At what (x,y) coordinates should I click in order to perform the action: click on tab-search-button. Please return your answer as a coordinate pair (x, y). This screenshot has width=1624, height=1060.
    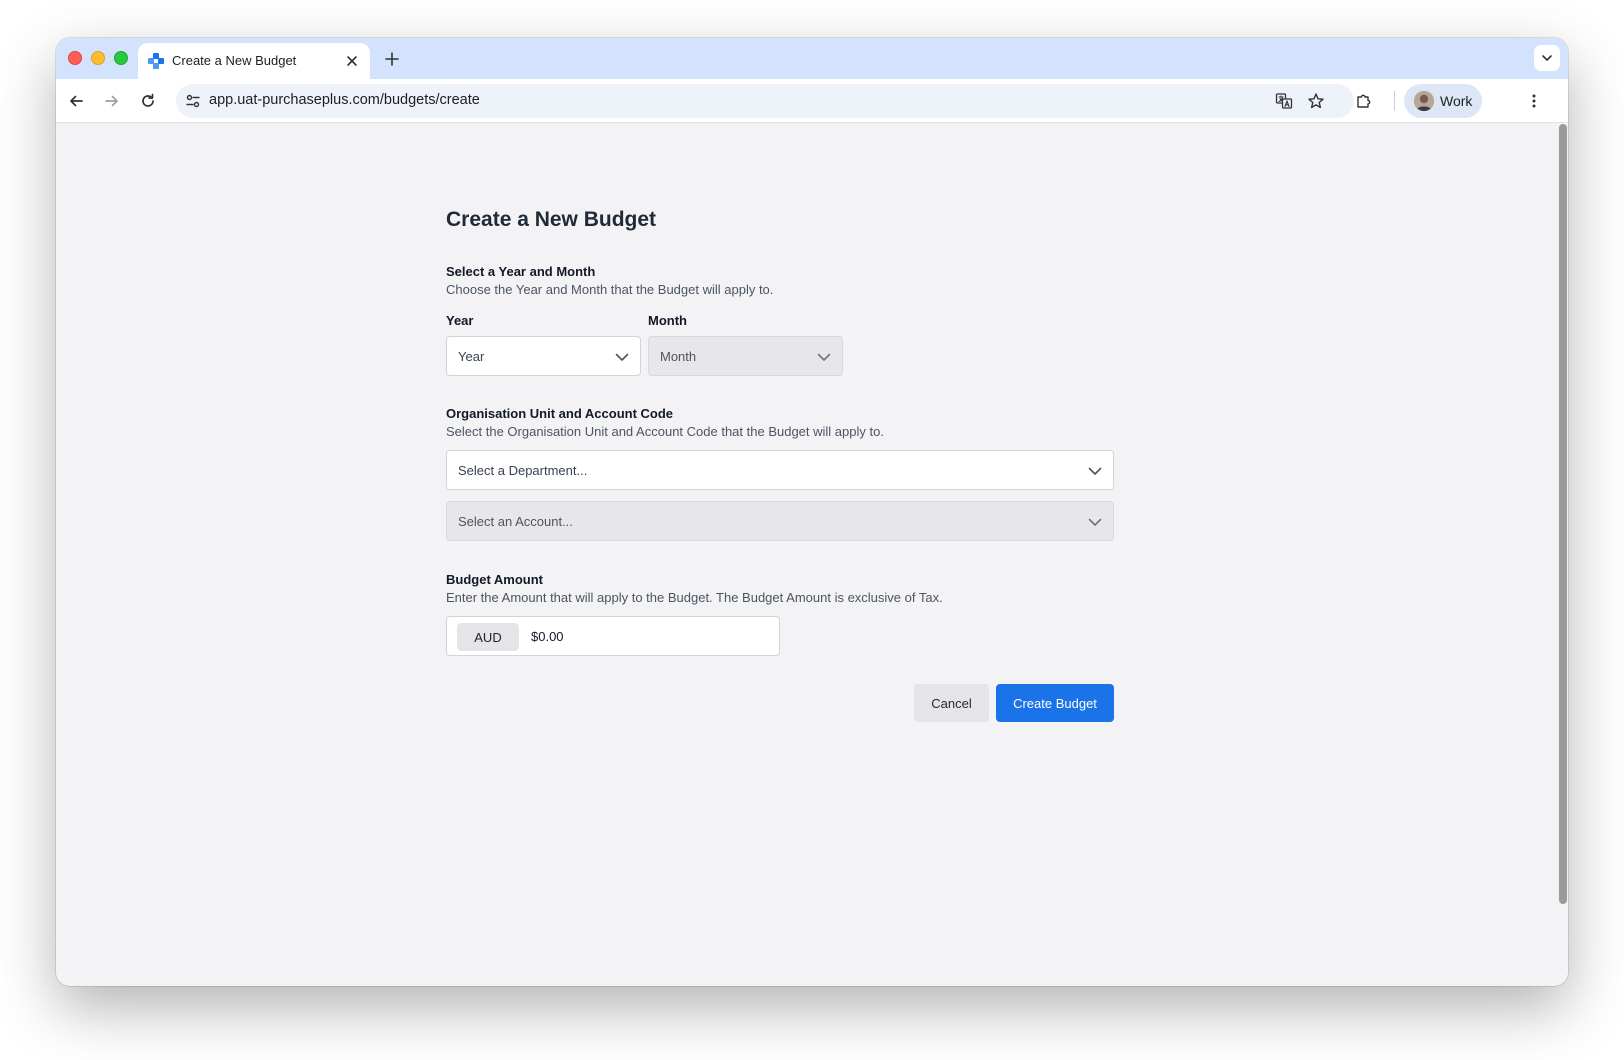
    Looking at the image, I should click on (1547, 58).